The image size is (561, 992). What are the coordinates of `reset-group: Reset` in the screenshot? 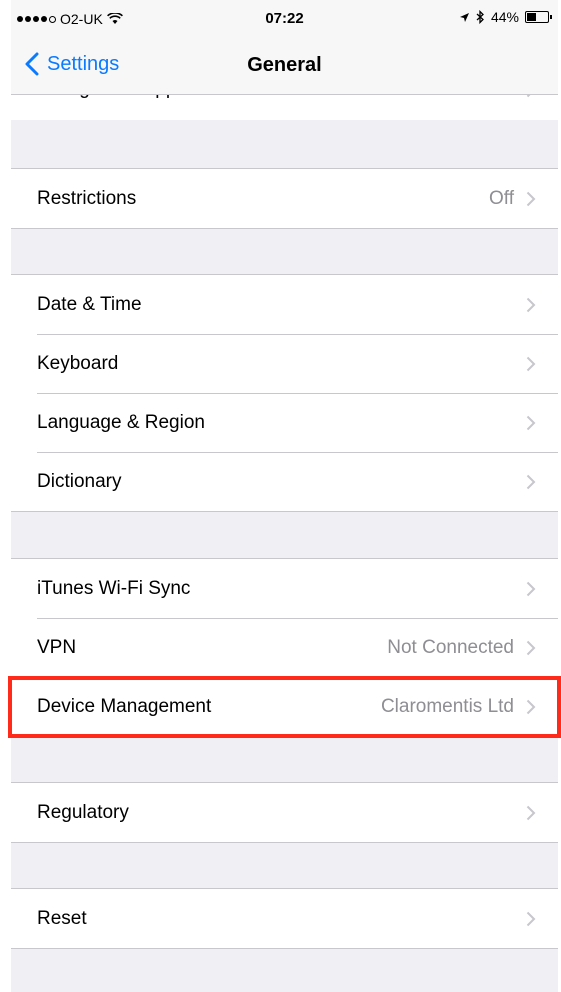 It's located at (284, 918).